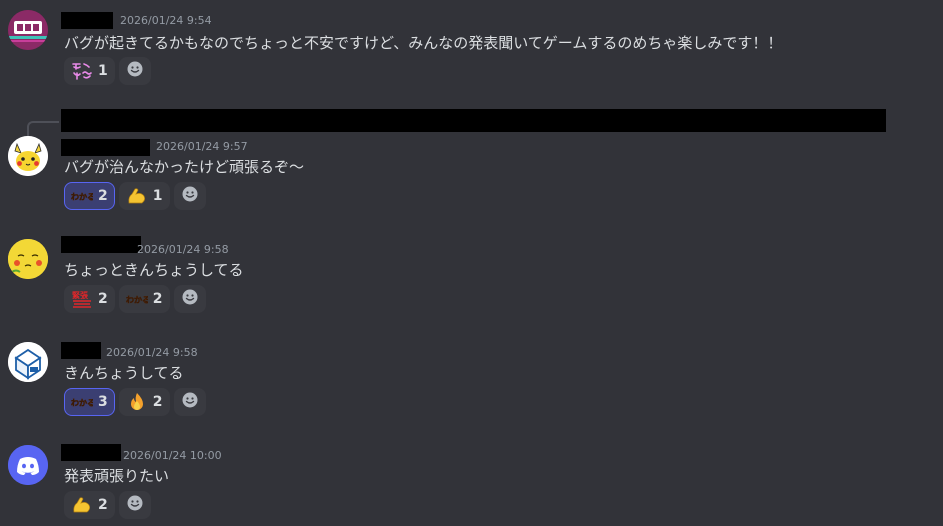 The image size is (943, 526). I want to click on reaction-kinchou: 緊張 2, so click(89, 299).